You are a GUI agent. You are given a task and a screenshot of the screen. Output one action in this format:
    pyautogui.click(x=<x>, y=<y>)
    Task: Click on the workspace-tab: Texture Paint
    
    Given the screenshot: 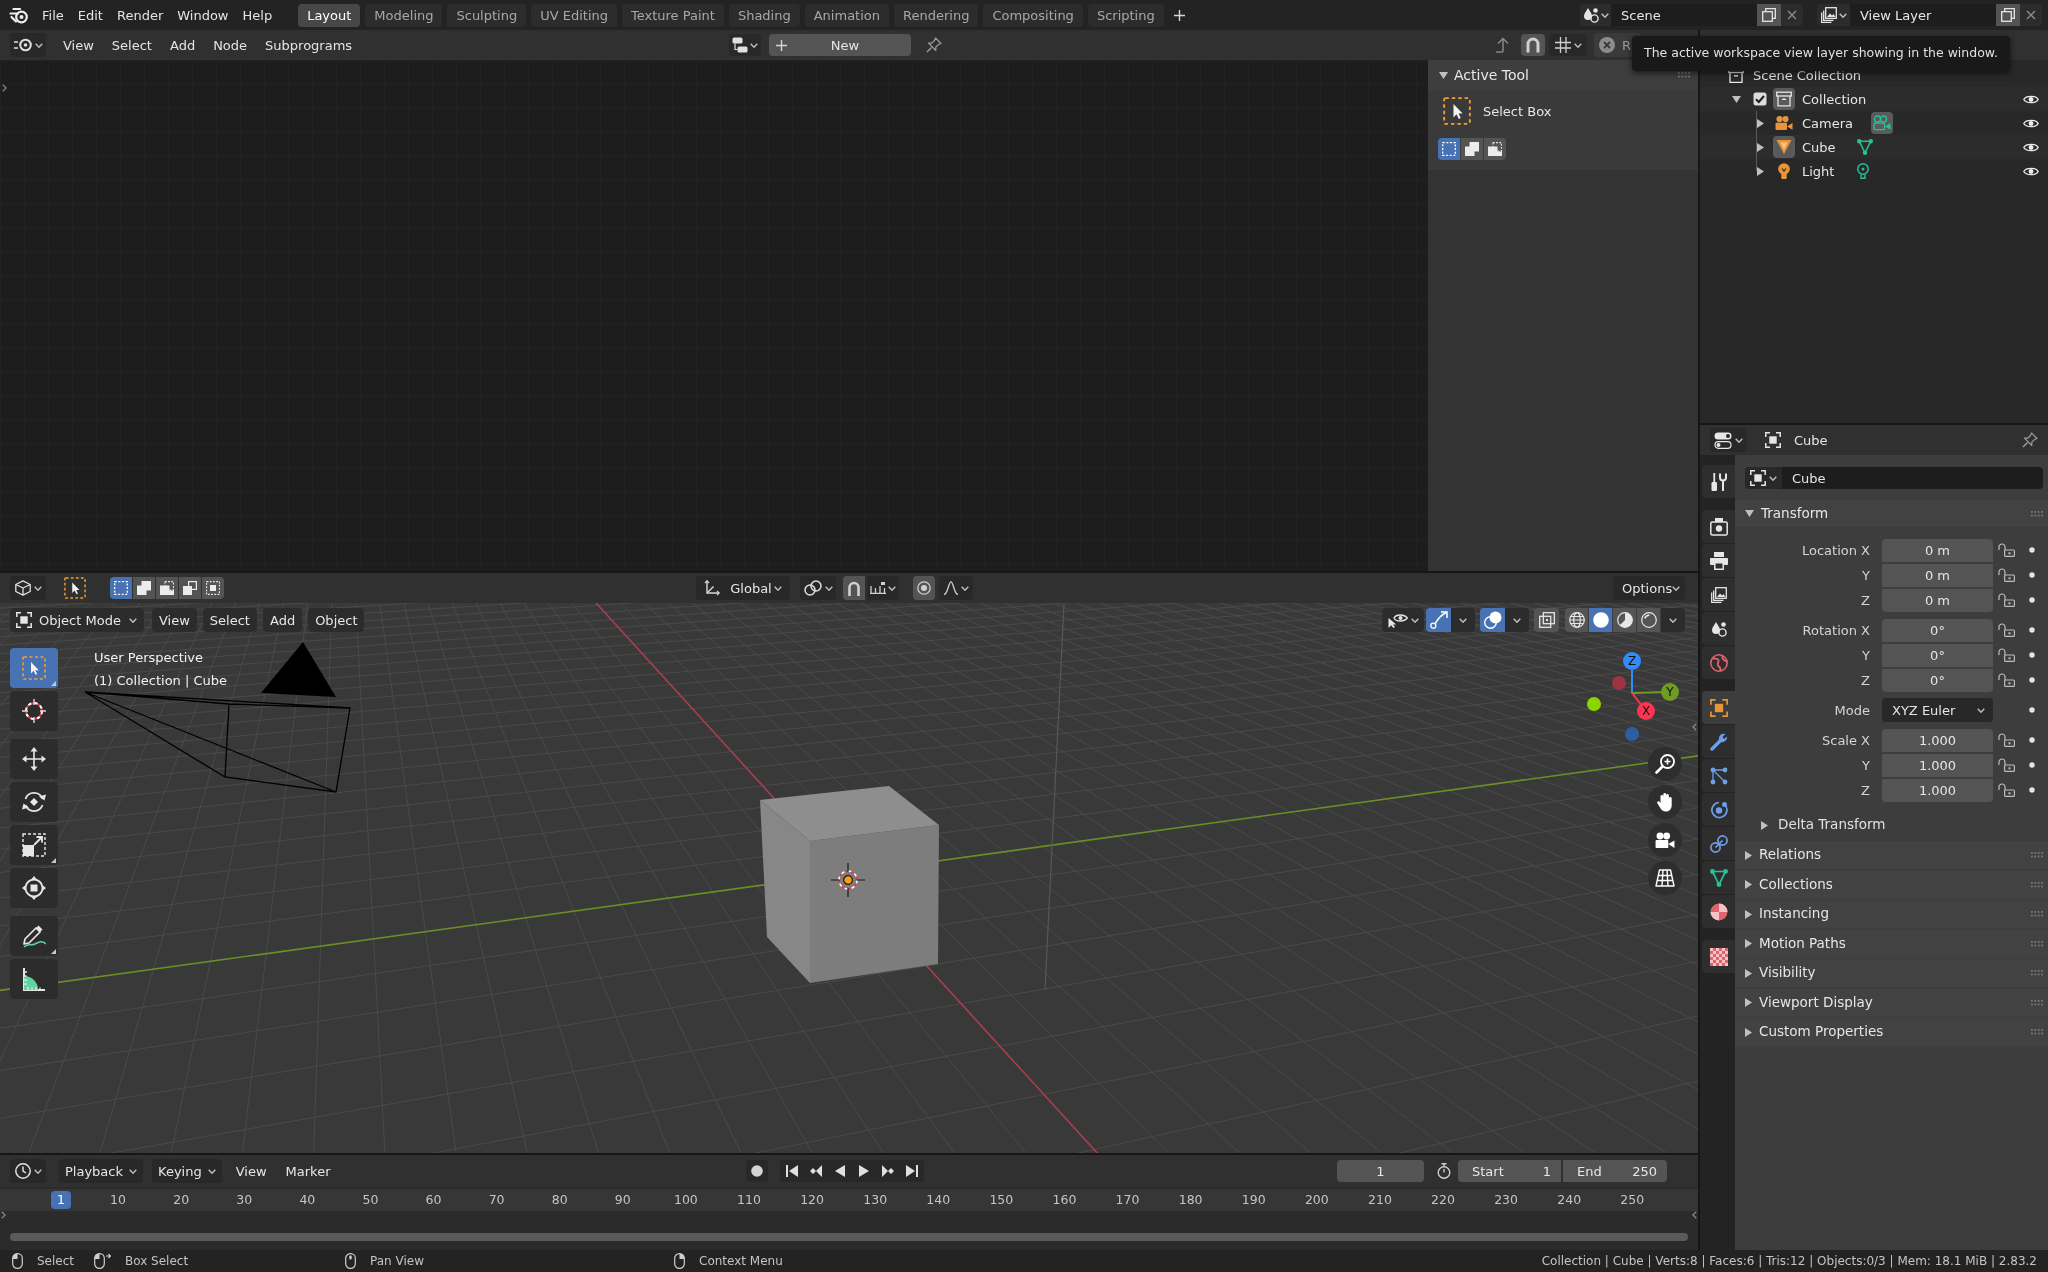 What is the action you would take?
    pyautogui.click(x=673, y=15)
    